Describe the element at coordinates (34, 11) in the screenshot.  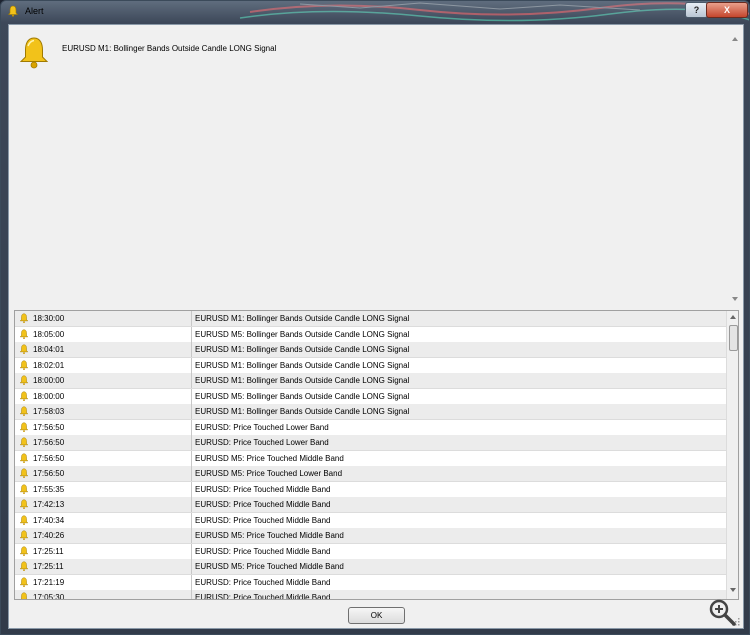
I see `window-title: Alert` at that location.